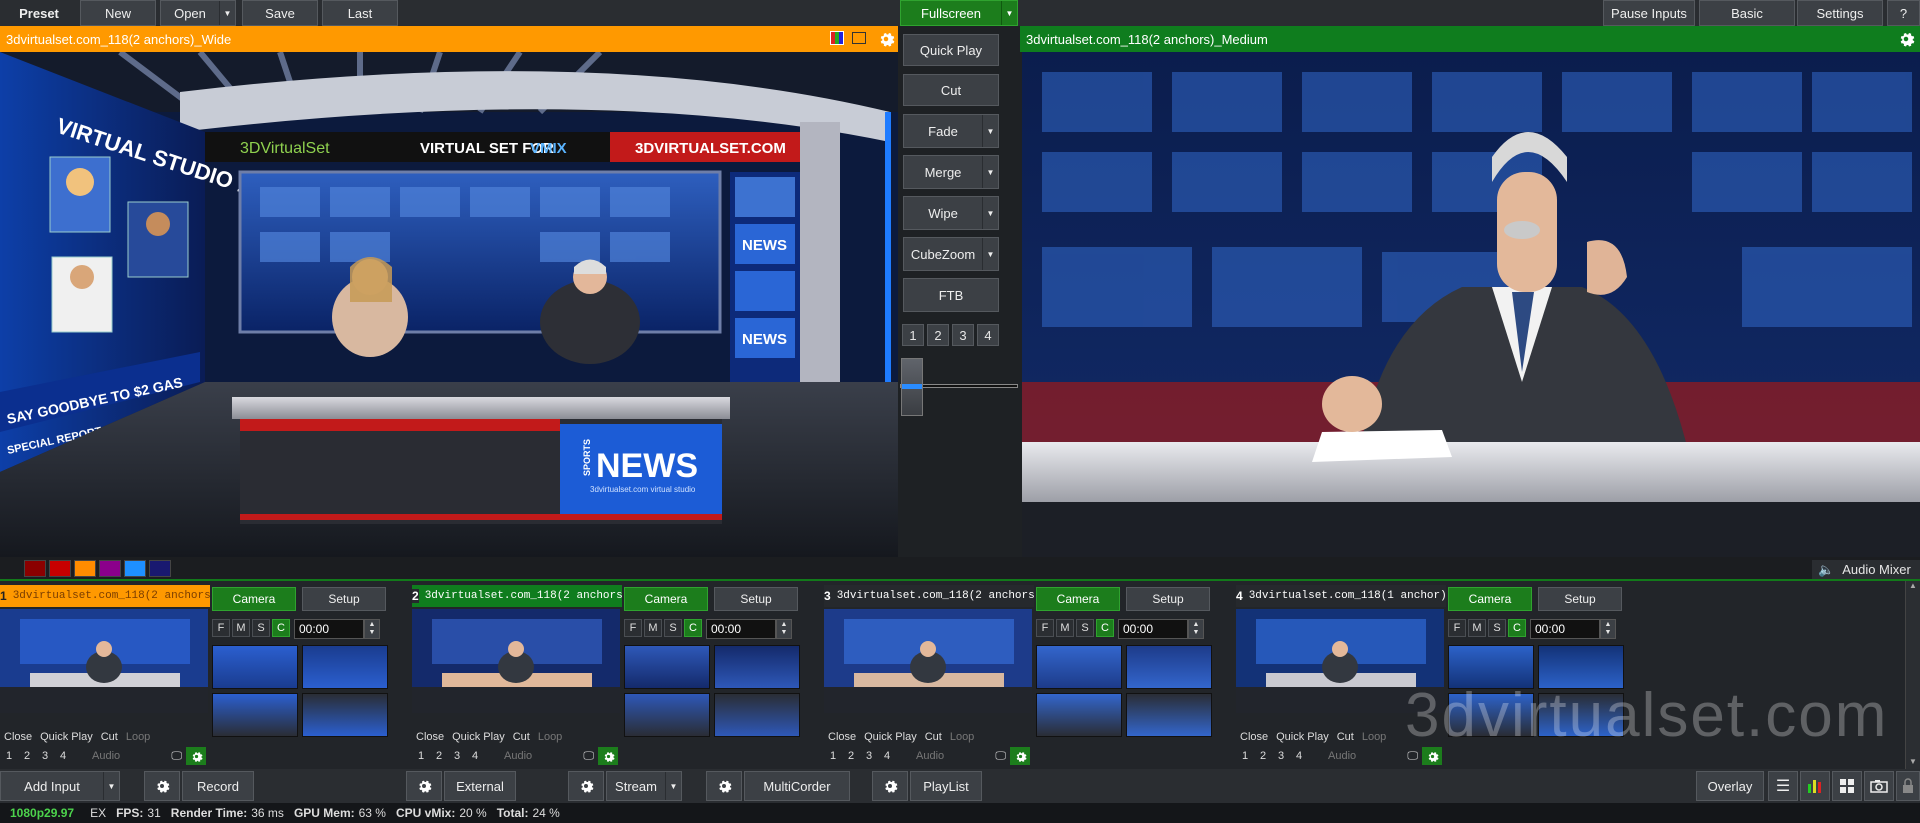  I want to click on scroll-up-icon: ▲, so click(1913, 587).